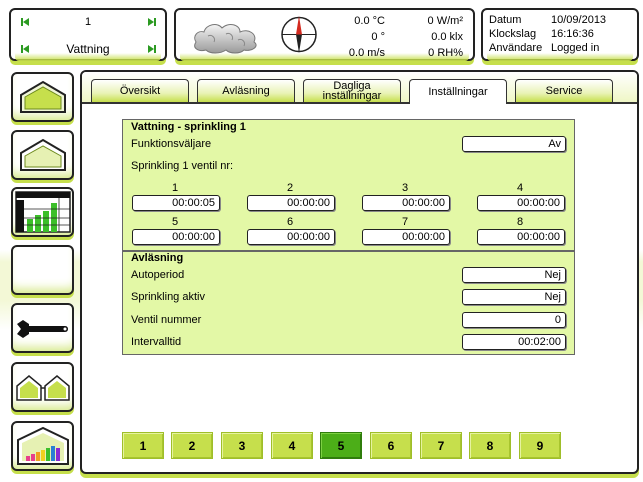 The width and height of the screenshot is (643, 482). I want to click on valve-time-field-2: 00:00:00, so click(291, 203).